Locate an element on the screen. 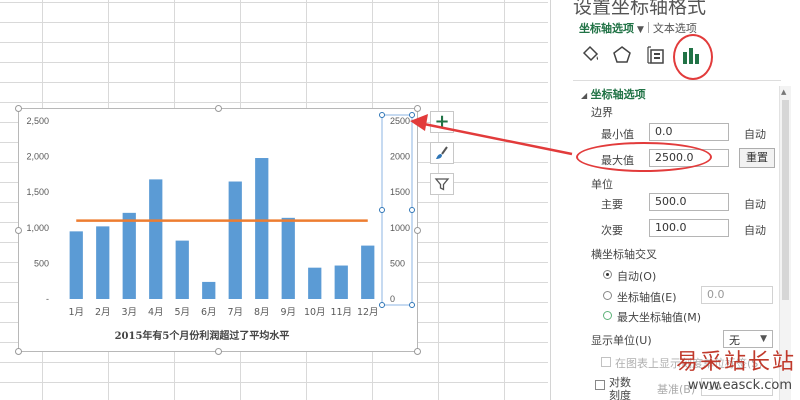  show-units-checkbox is located at coordinates (606, 362).